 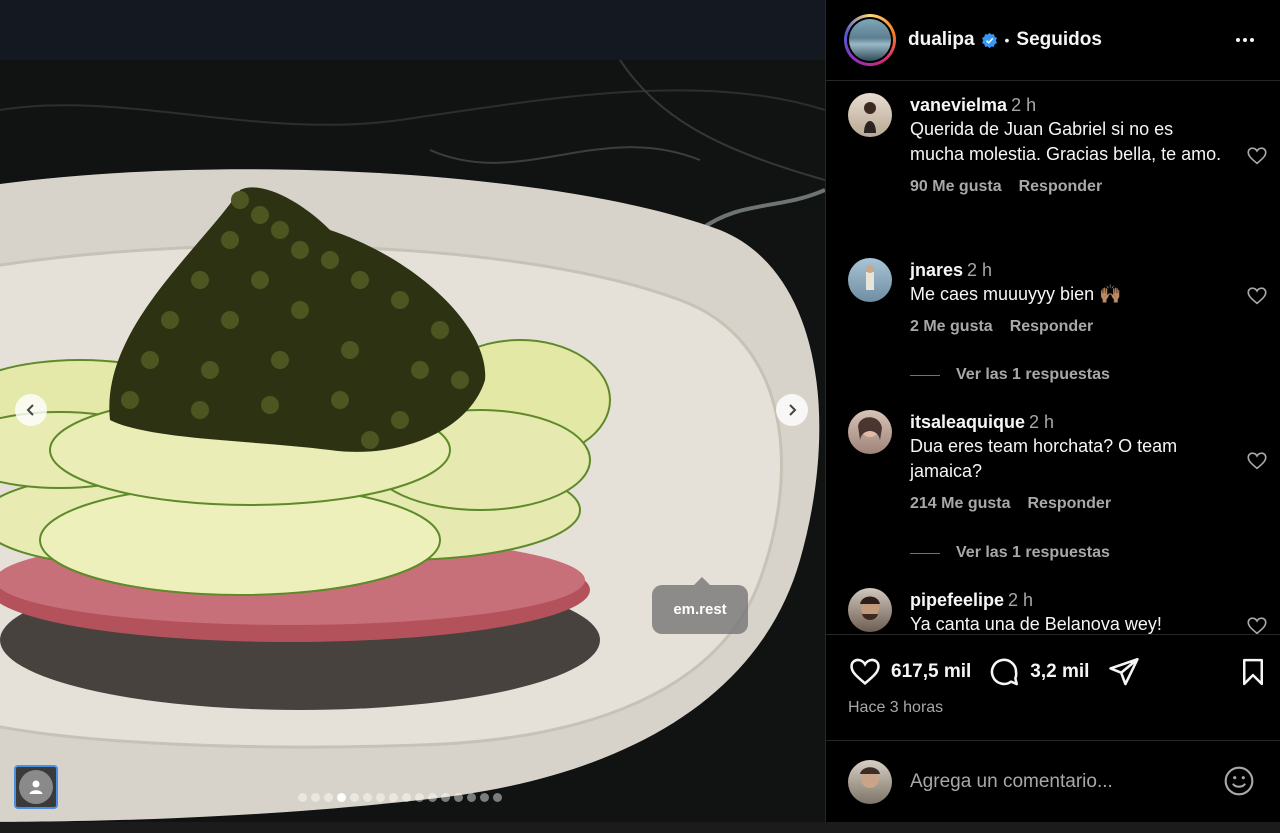 I want to click on comment-text: Me caes muuuyyy bien 🙌🏽, so click(x=1016, y=294).